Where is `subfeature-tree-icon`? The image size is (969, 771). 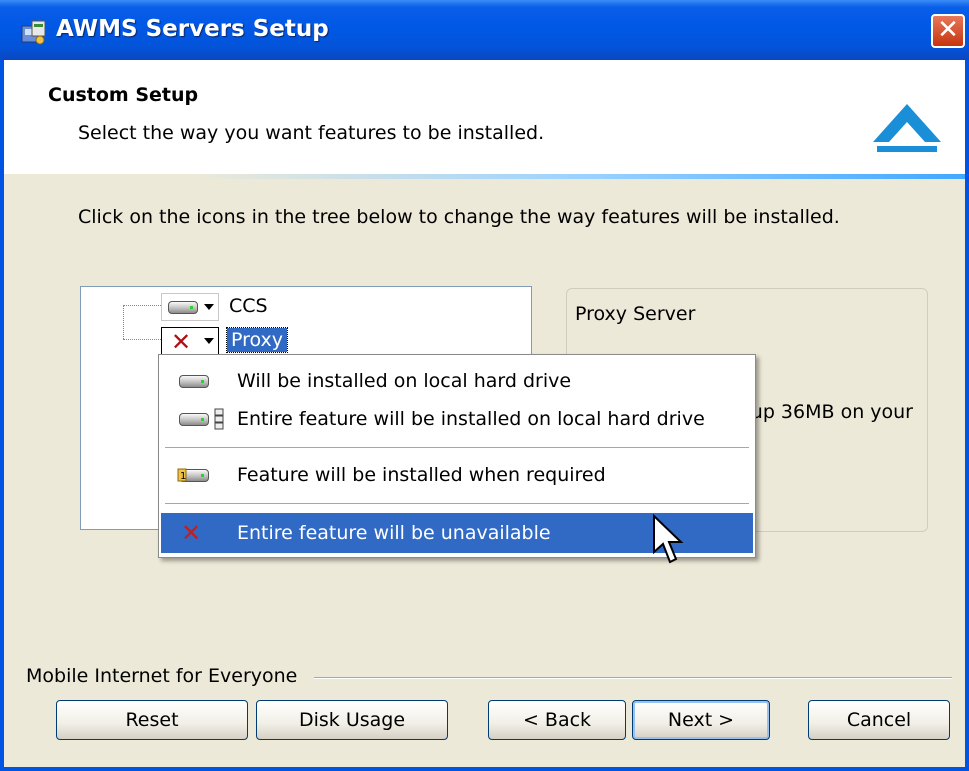
subfeature-tree-icon is located at coordinates (219, 419).